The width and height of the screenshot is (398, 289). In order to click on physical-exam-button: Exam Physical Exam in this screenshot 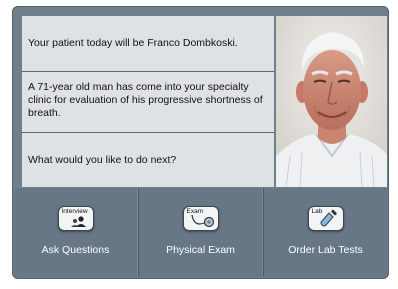, I will do `click(200, 232)`.